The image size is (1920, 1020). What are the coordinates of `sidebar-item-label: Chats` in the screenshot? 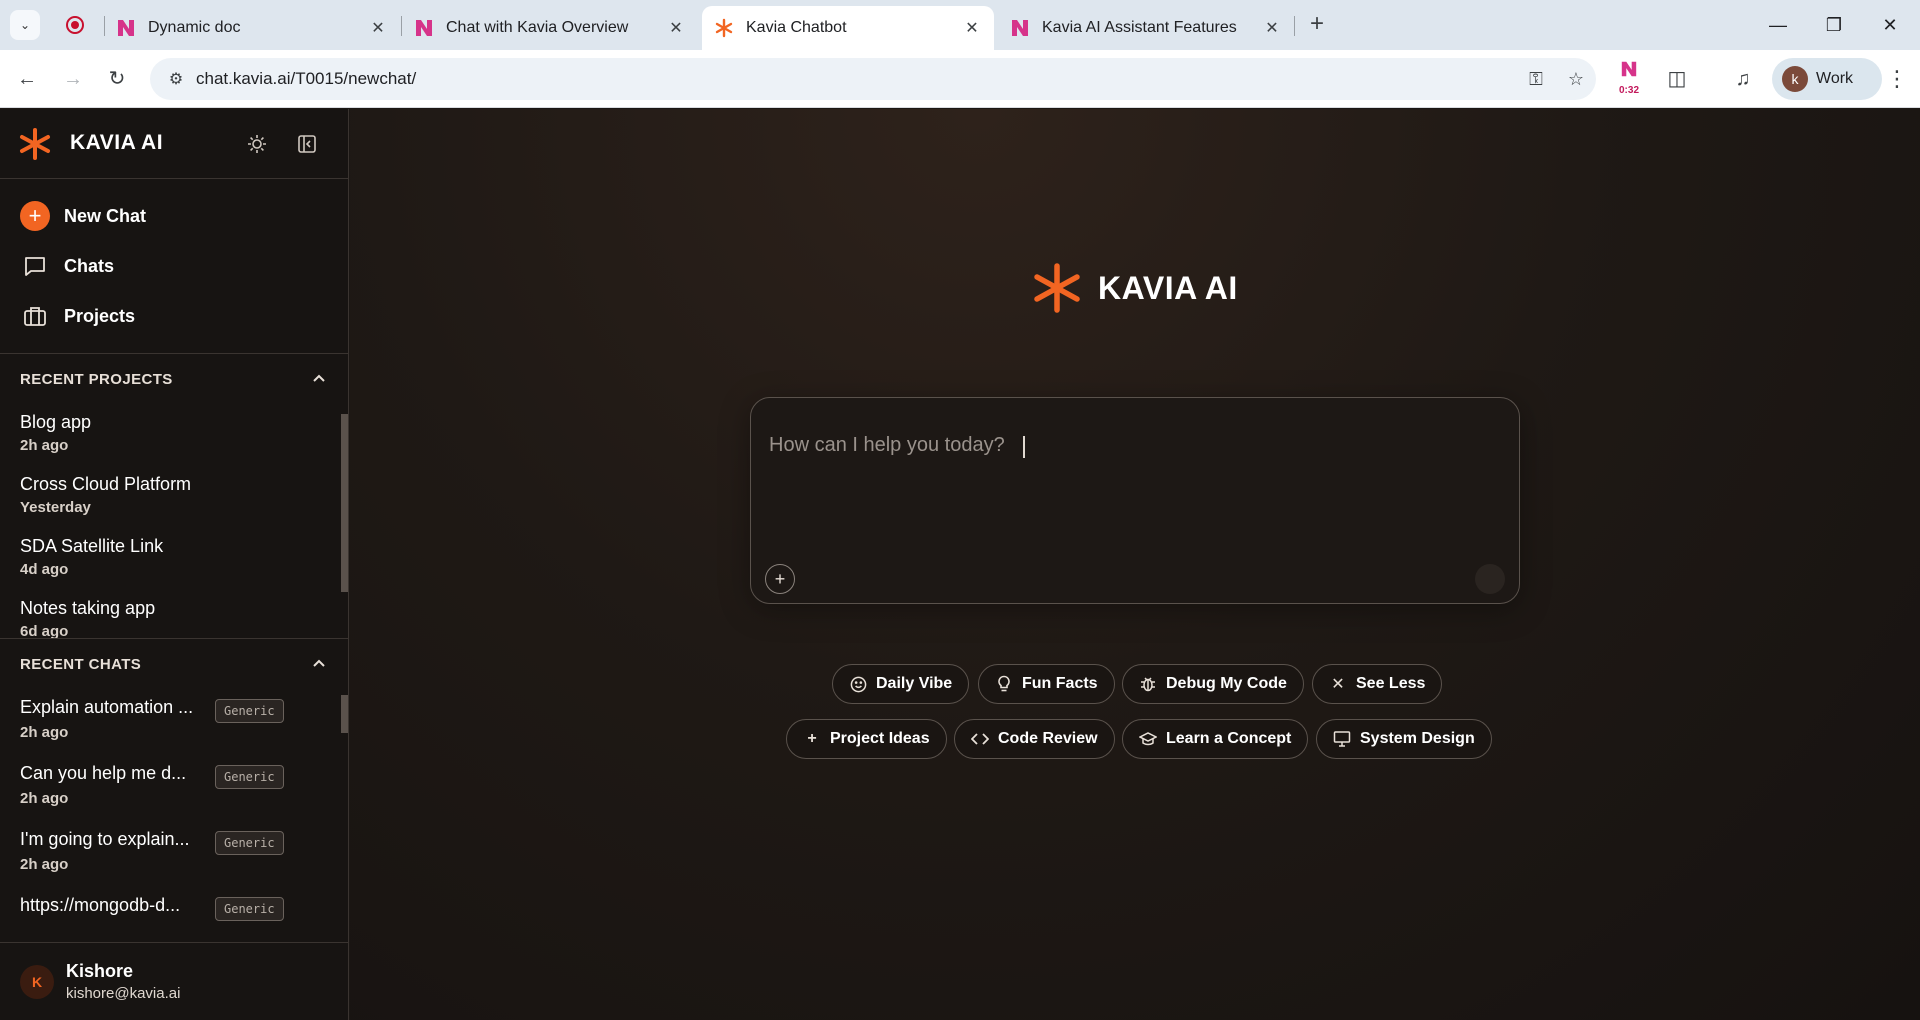 It's located at (89, 265).